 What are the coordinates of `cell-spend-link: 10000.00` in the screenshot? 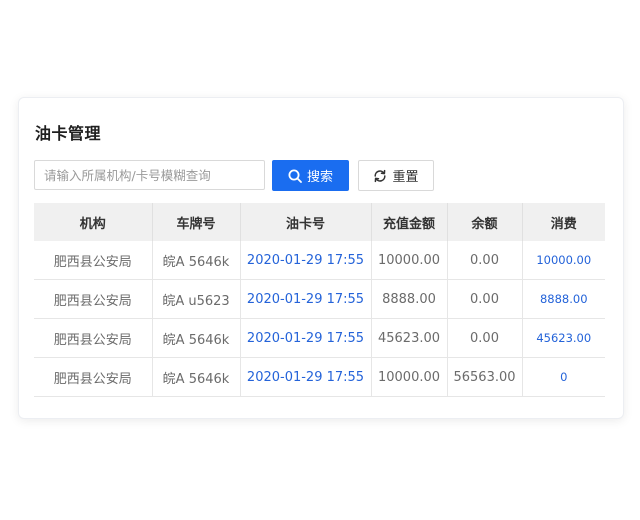 It's located at (563, 260).